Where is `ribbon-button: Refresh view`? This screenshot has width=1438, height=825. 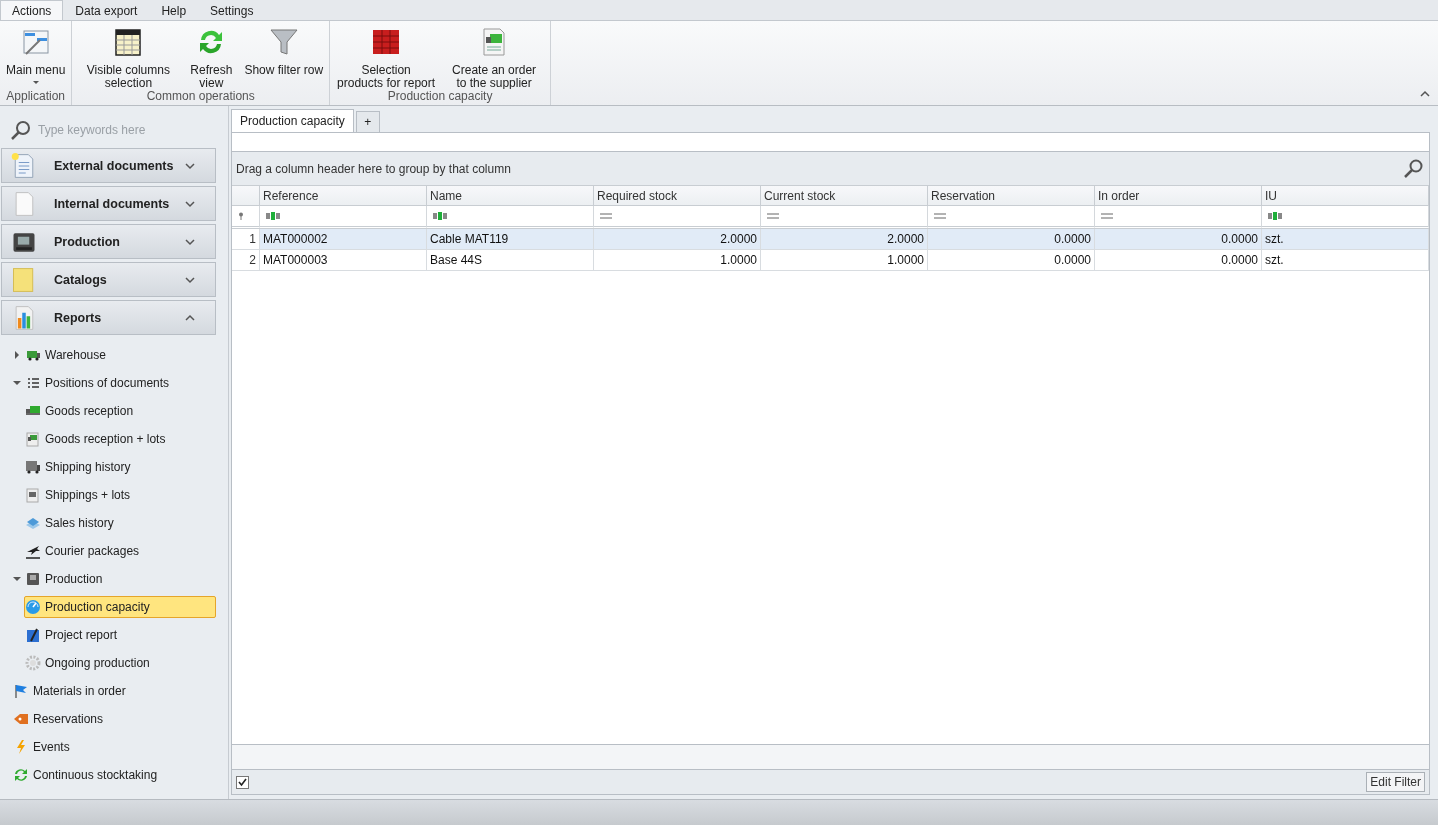
ribbon-button: Refresh view is located at coordinates (211, 55).